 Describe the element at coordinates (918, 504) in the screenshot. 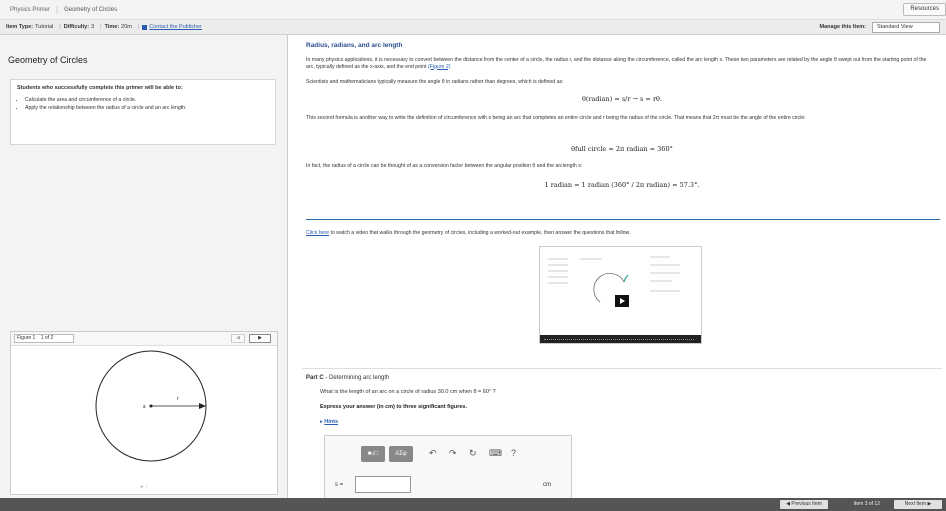

I see `next-item-button: Next Item ▶` at that location.